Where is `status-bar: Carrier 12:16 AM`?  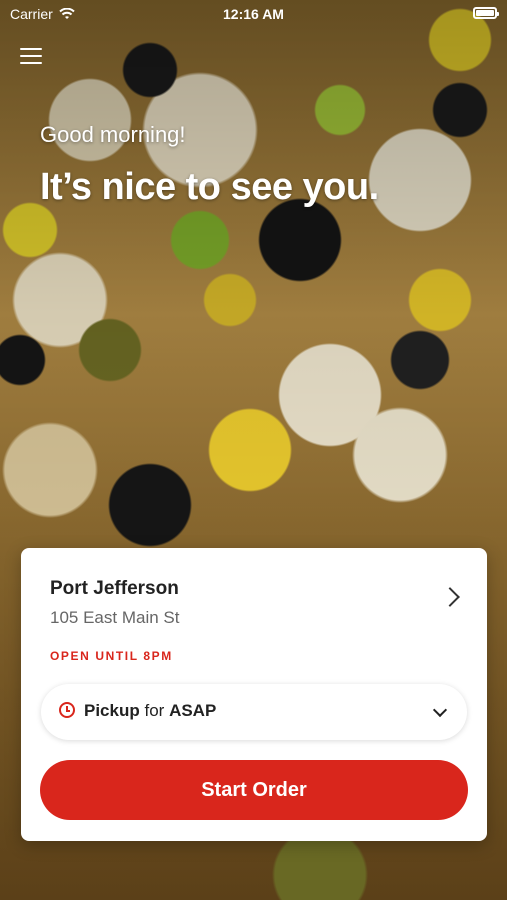 status-bar: Carrier 12:16 AM is located at coordinates (253, 14).